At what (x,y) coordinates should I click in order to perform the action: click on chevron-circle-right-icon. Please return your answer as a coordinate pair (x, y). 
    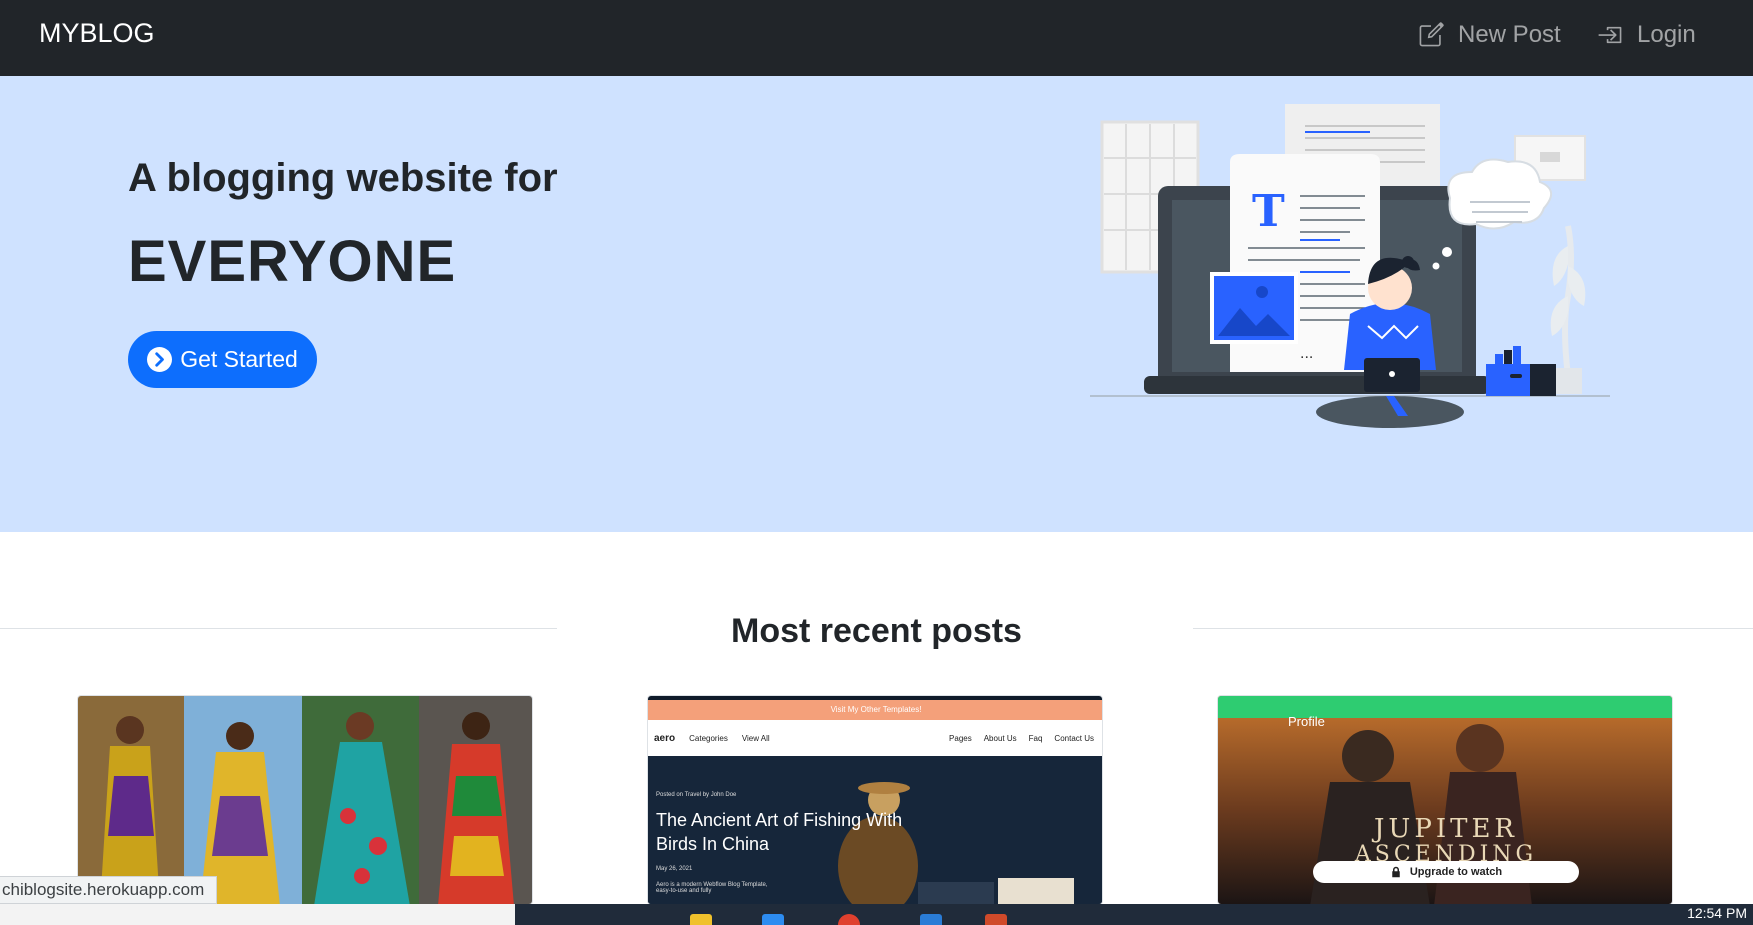
    Looking at the image, I should click on (160, 359).